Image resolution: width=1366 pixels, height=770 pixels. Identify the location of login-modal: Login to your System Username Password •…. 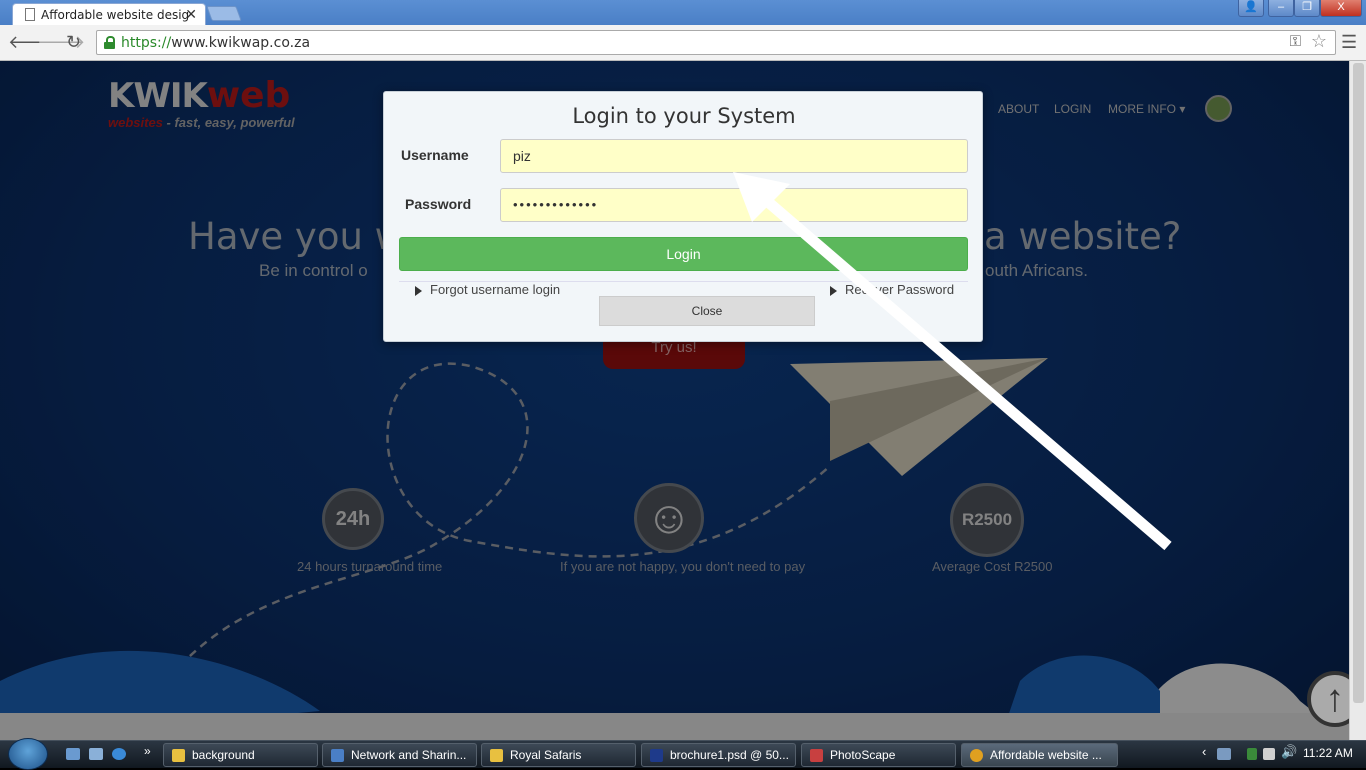
(683, 216).